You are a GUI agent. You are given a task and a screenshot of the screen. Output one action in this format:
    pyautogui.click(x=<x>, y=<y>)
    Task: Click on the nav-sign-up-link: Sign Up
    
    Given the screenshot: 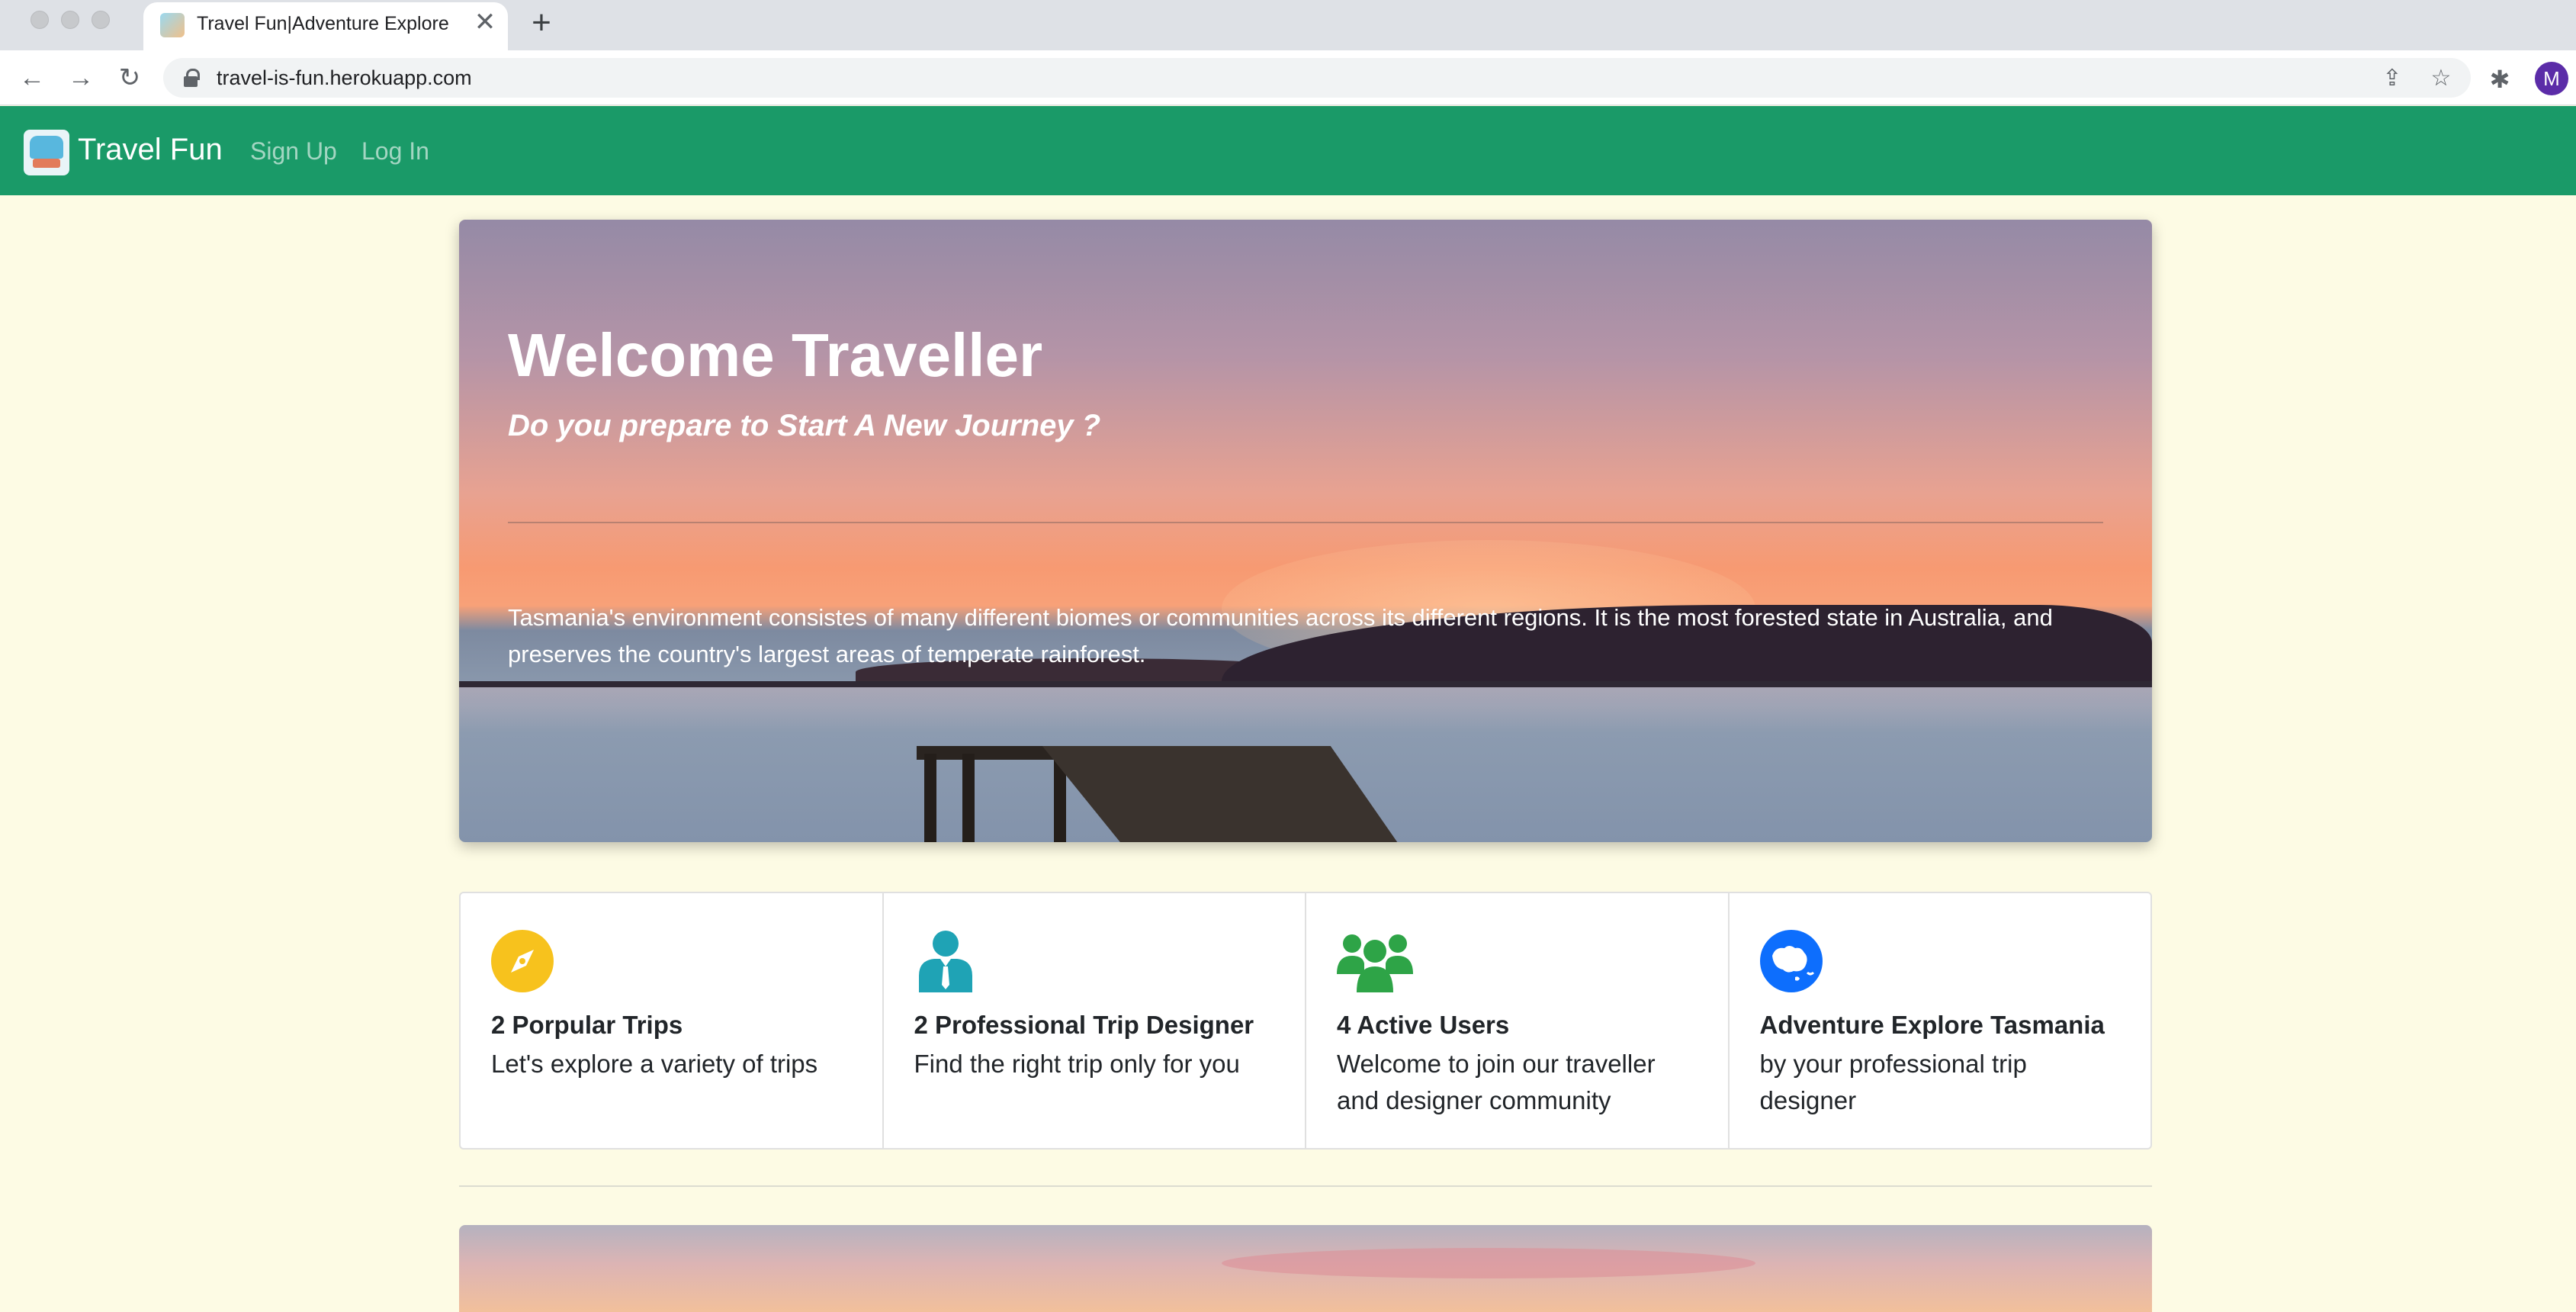 What is the action you would take?
    pyautogui.click(x=293, y=152)
    